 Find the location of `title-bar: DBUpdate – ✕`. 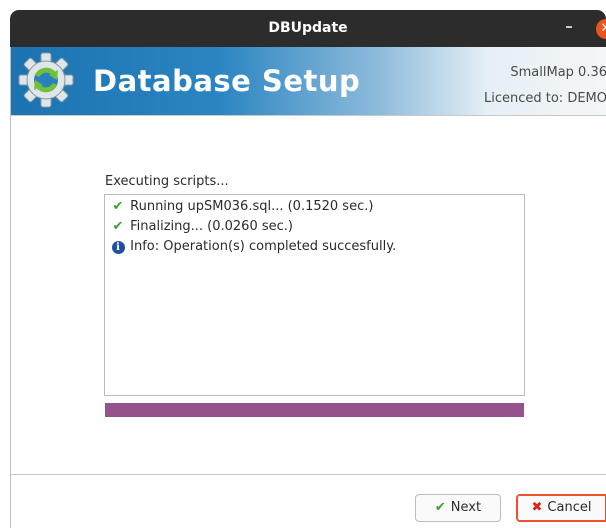

title-bar: DBUpdate – ✕ is located at coordinates (308, 28).